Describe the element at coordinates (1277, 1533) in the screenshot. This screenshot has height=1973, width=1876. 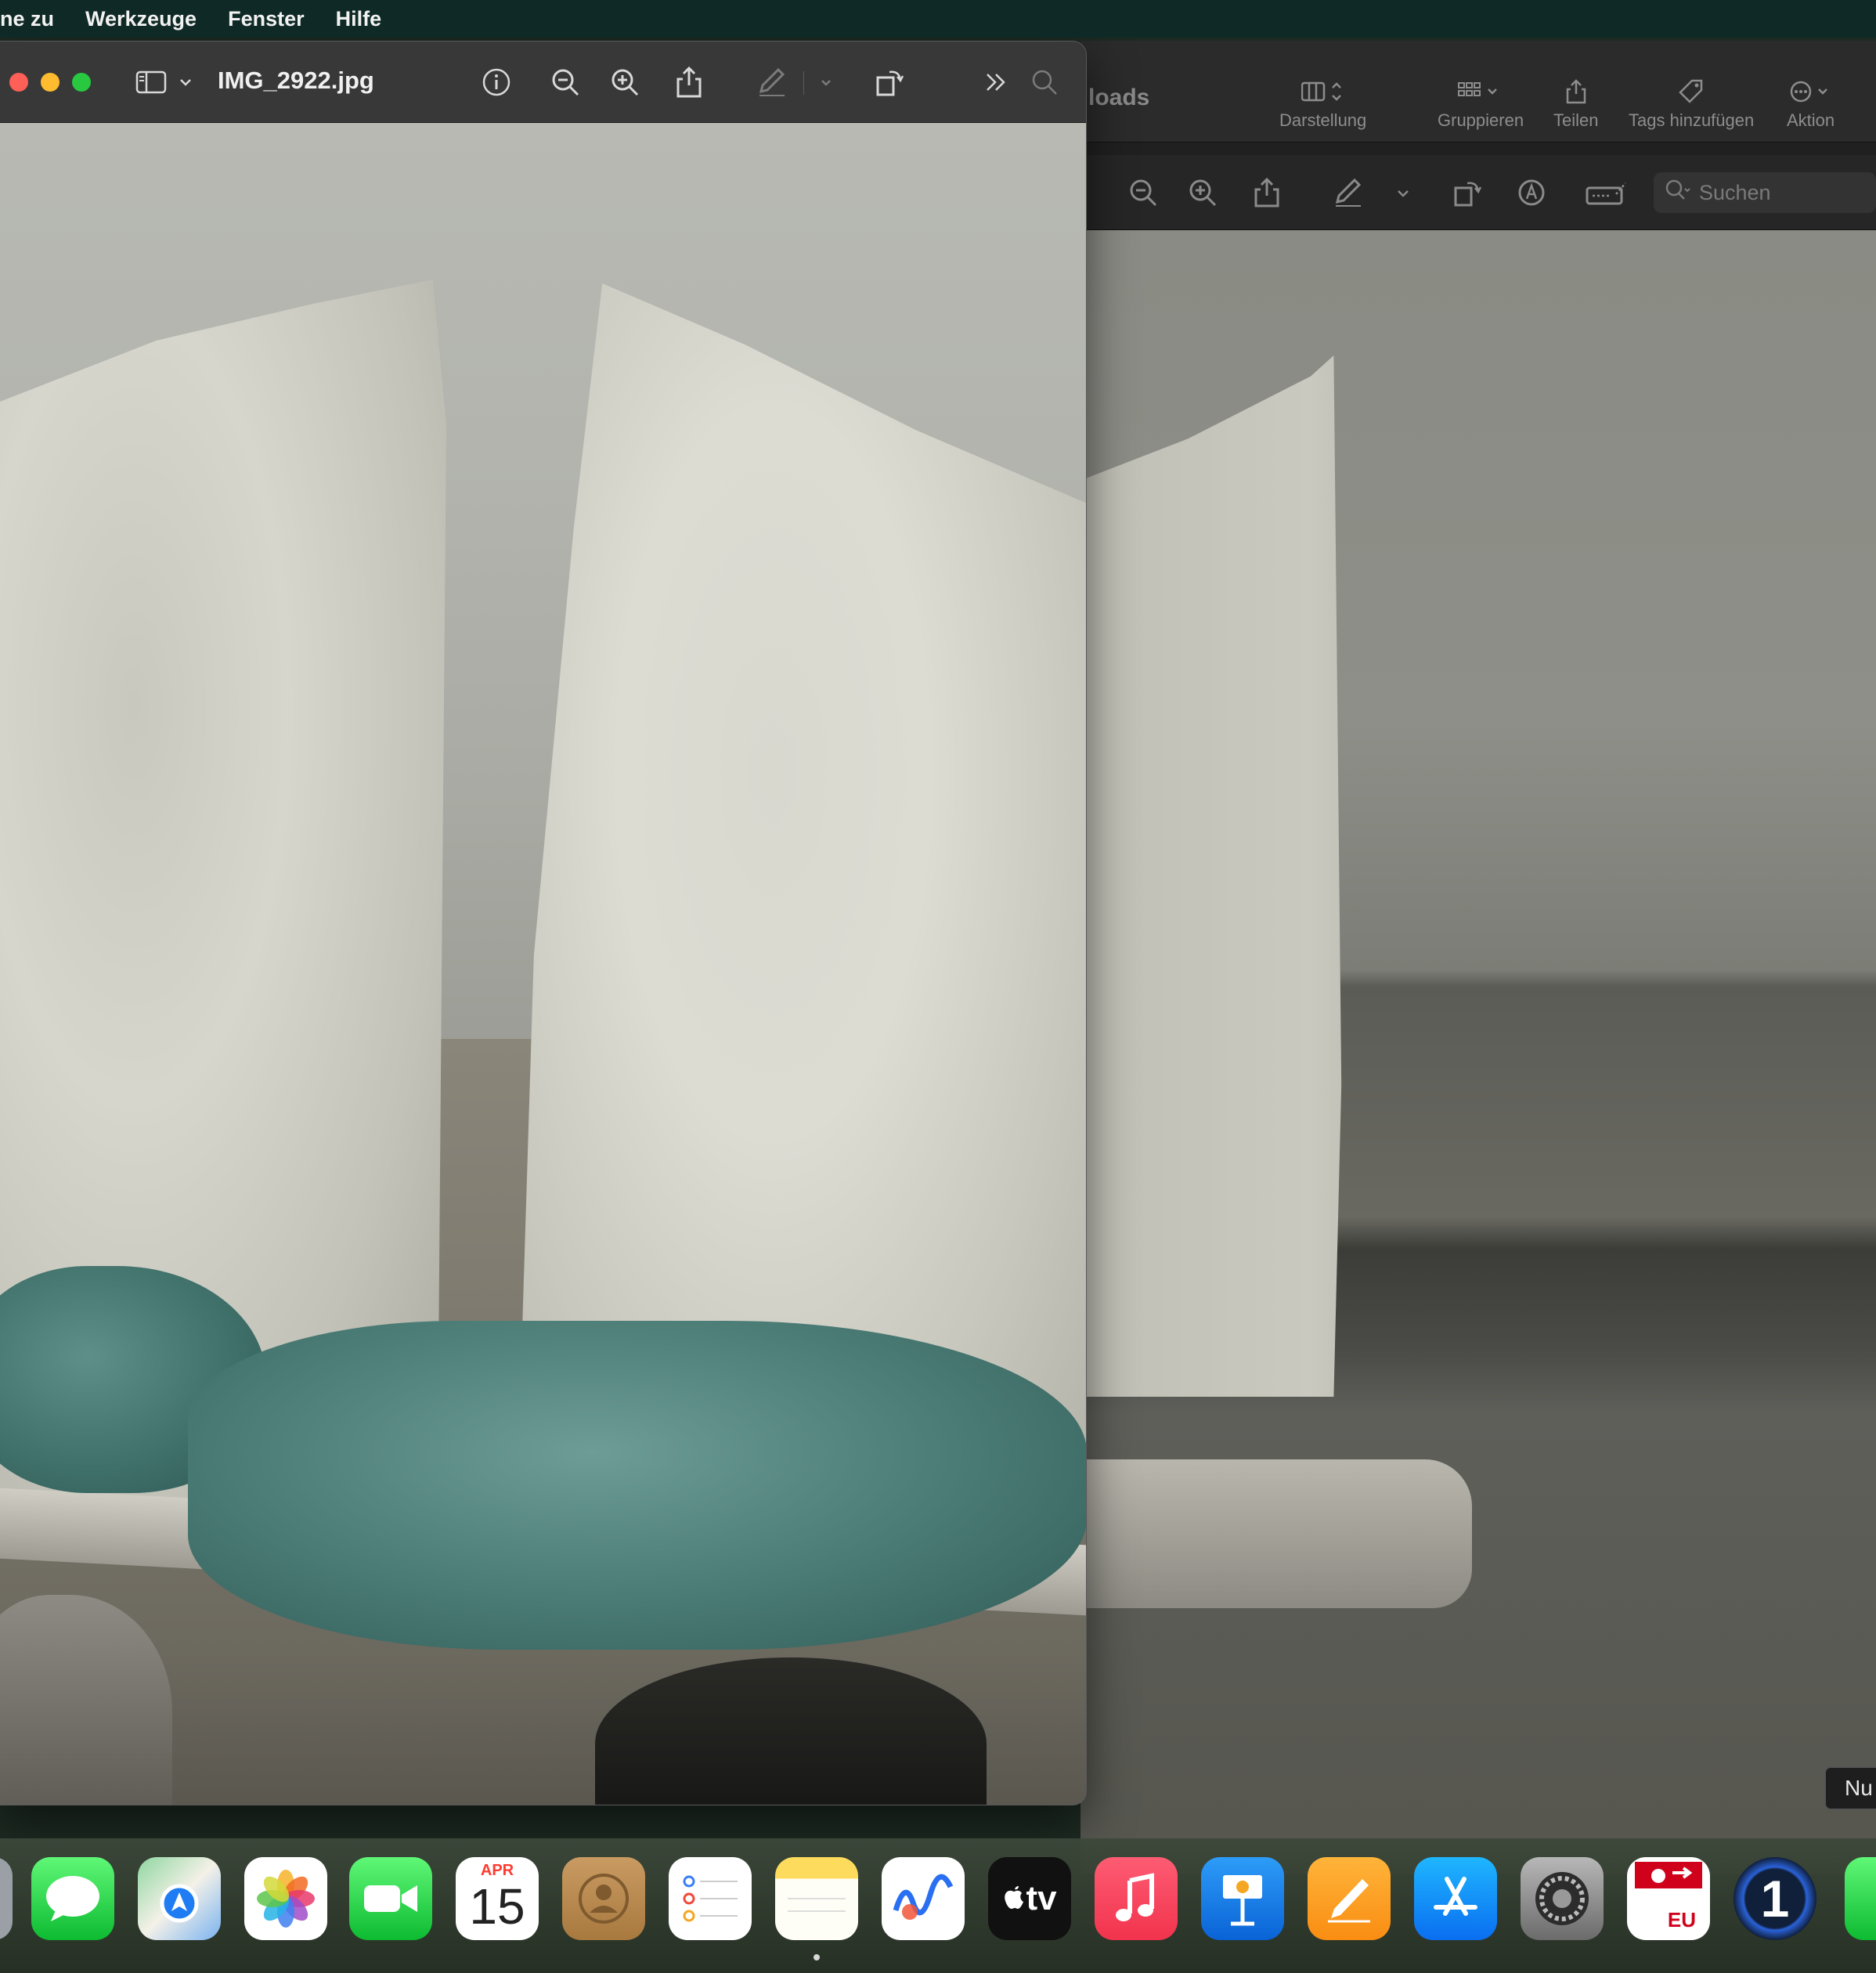
I see `image-region-seat` at that location.